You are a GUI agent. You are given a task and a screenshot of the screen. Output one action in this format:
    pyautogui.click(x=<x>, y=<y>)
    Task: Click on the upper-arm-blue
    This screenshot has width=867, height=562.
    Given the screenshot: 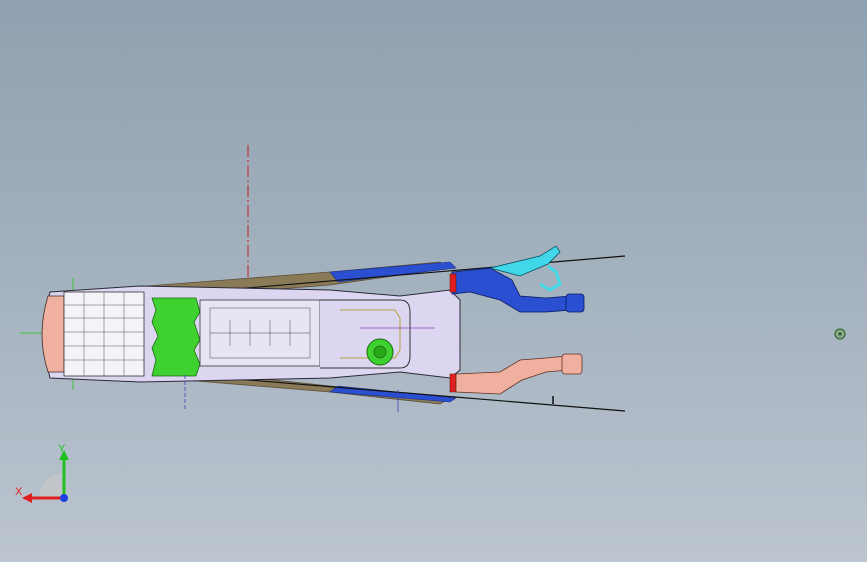 What is the action you would take?
    pyautogui.click(x=512, y=290)
    